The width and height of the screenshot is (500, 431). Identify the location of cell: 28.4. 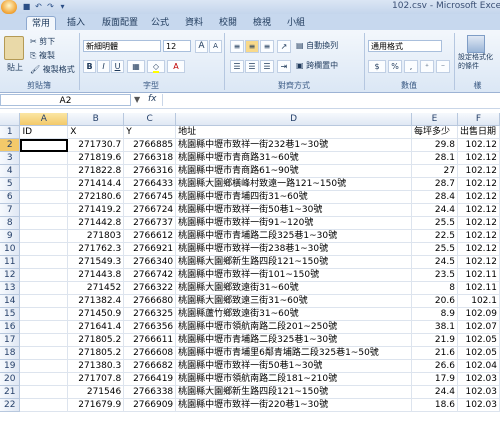
(434, 197).